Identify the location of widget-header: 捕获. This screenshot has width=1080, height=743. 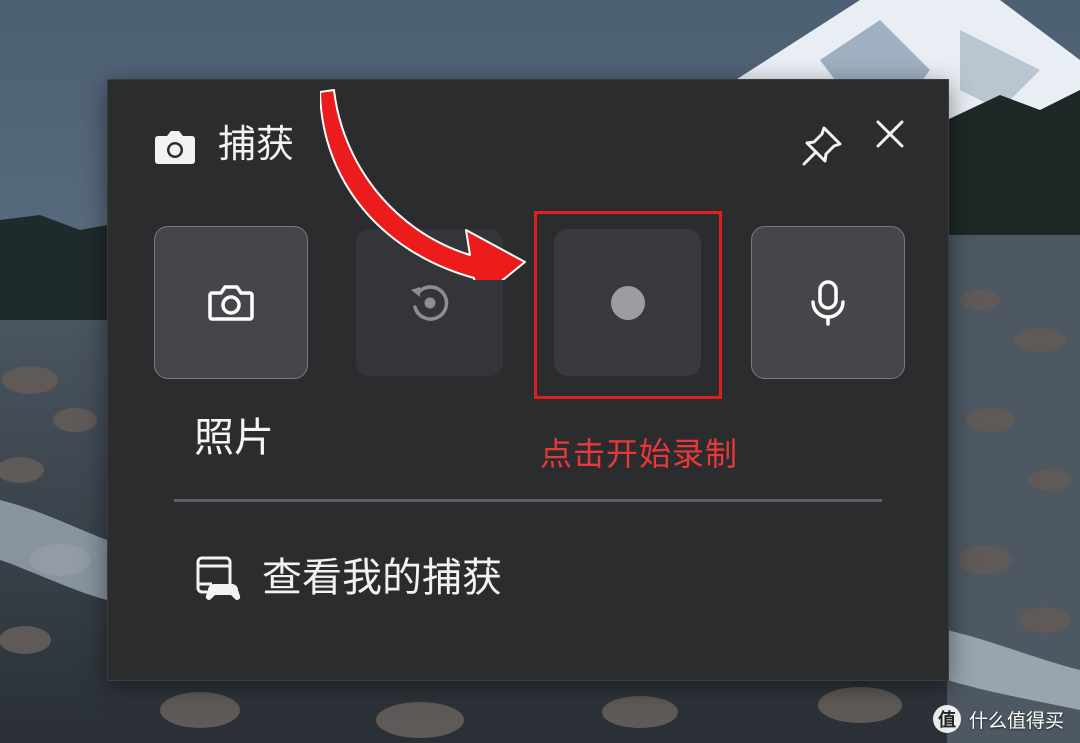
(528, 140).